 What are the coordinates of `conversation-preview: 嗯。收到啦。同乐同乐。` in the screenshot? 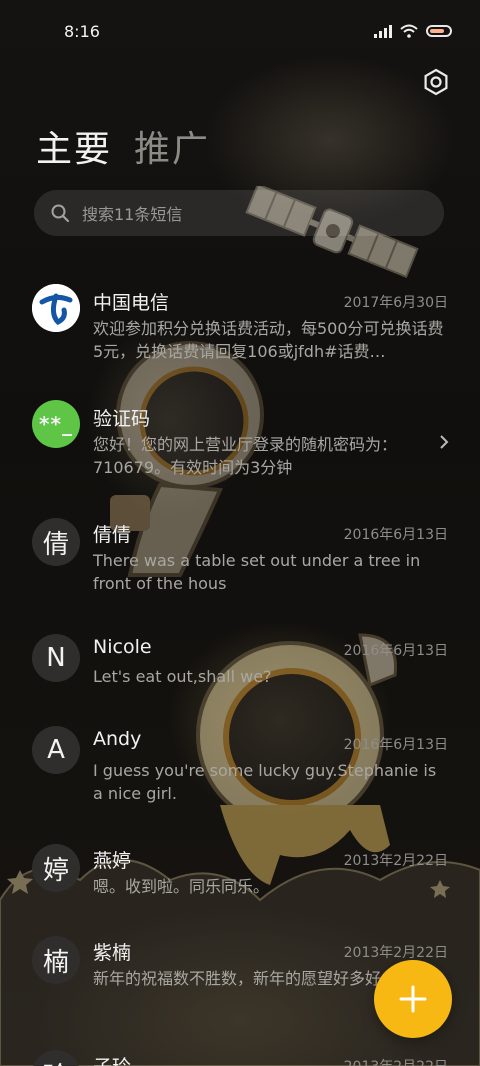 It's located at (181, 886).